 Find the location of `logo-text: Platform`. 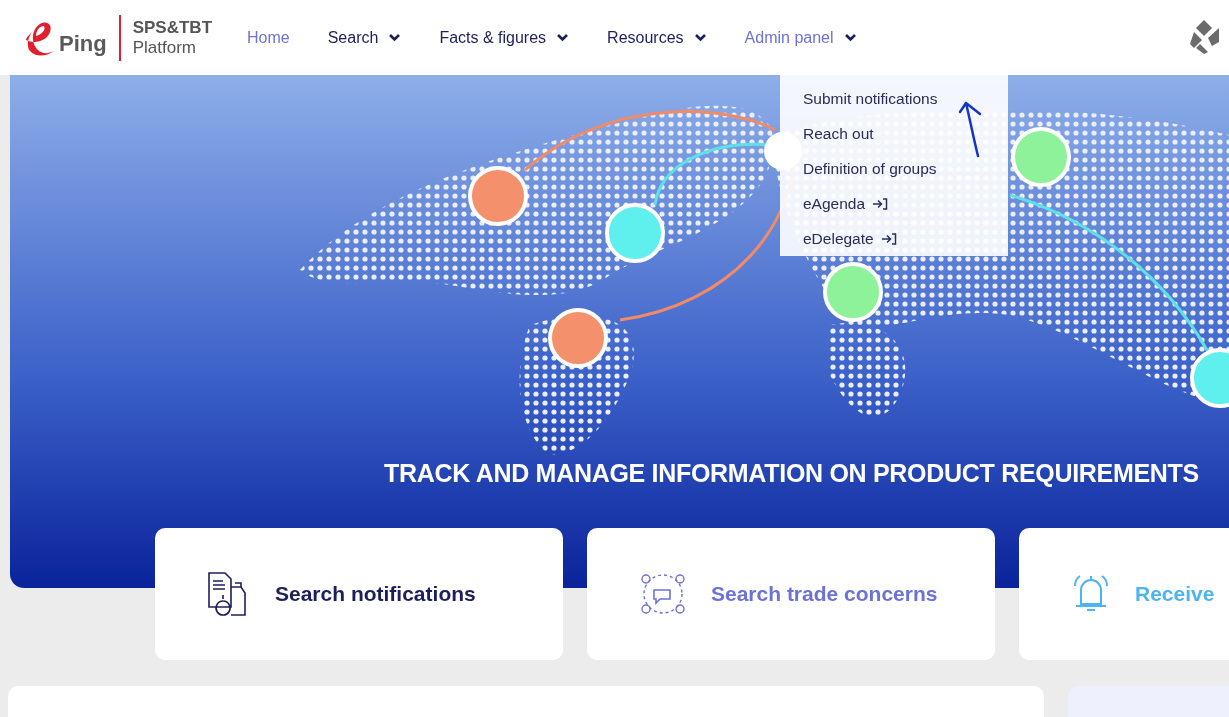

logo-text: Platform is located at coordinates (164, 47).